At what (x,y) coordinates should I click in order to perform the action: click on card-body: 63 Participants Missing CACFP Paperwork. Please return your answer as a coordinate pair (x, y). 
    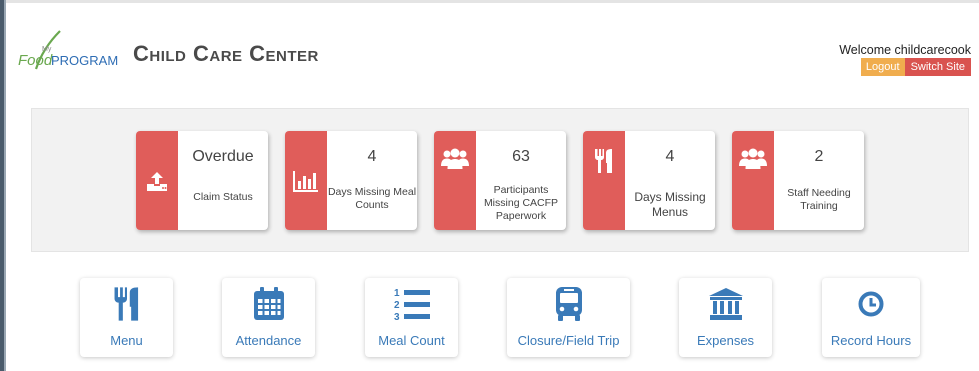
    Looking at the image, I should click on (521, 180).